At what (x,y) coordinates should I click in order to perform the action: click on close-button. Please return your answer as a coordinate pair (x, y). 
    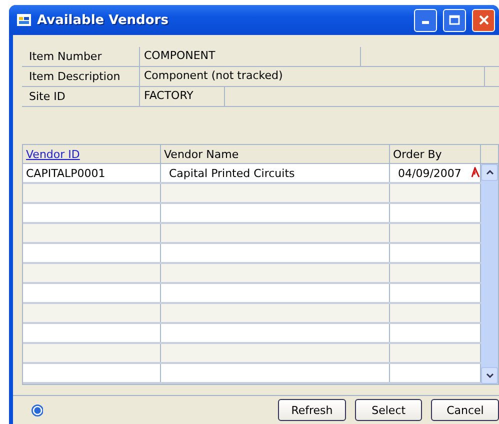
    Looking at the image, I should click on (483, 20).